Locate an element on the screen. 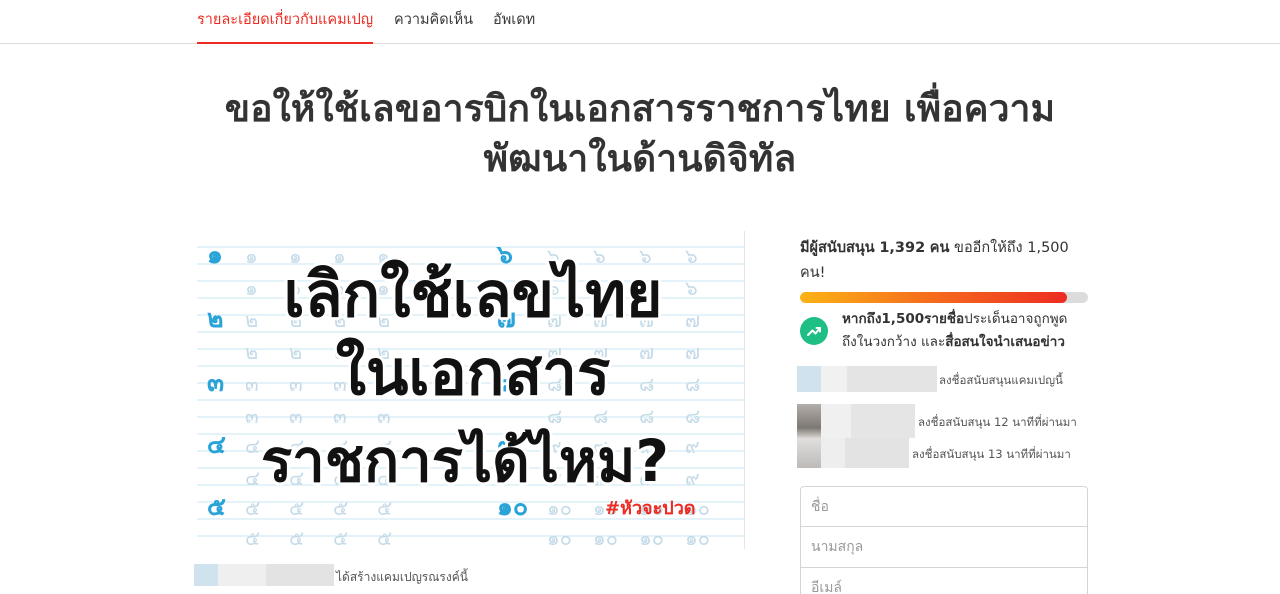  sign-petition-form is located at coordinates (944, 540).